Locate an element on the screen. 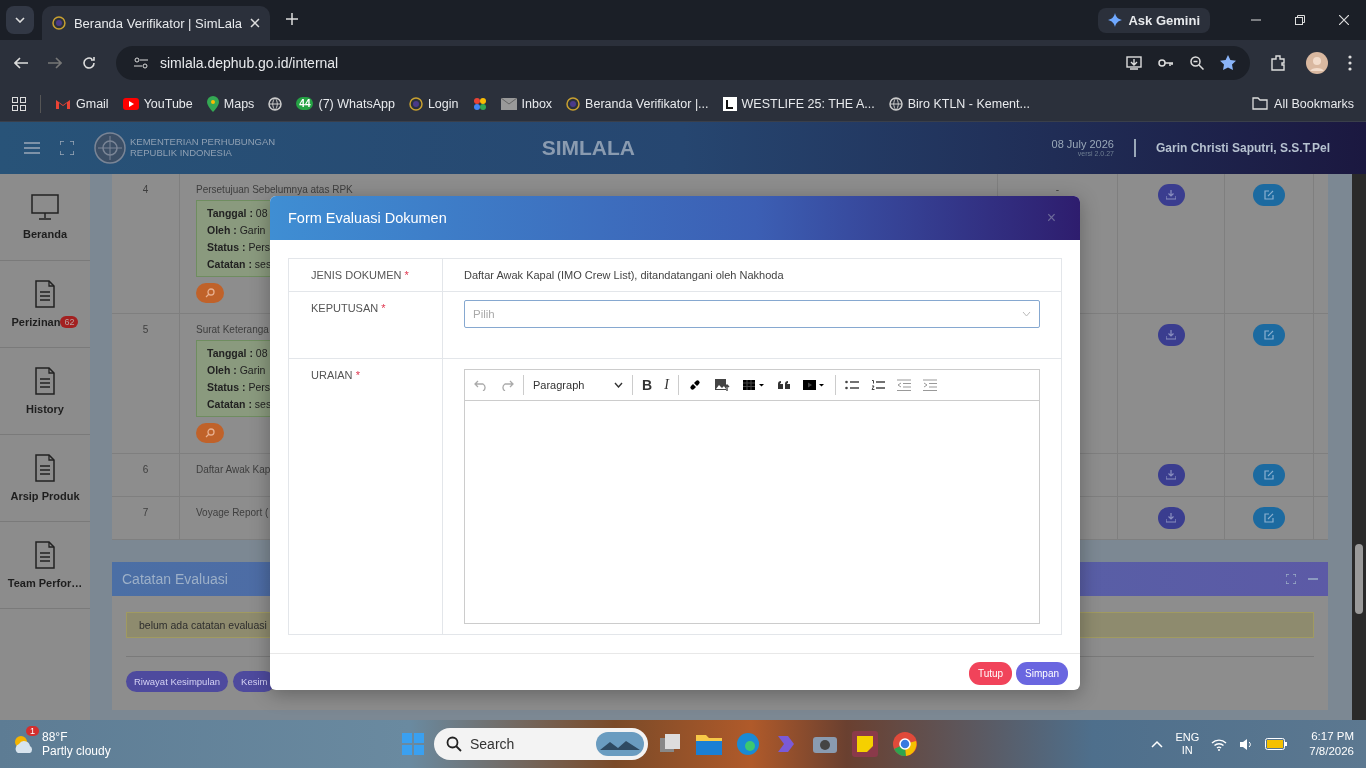 The width and height of the screenshot is (1366, 768). bookmark: Gmail is located at coordinates (82, 103).